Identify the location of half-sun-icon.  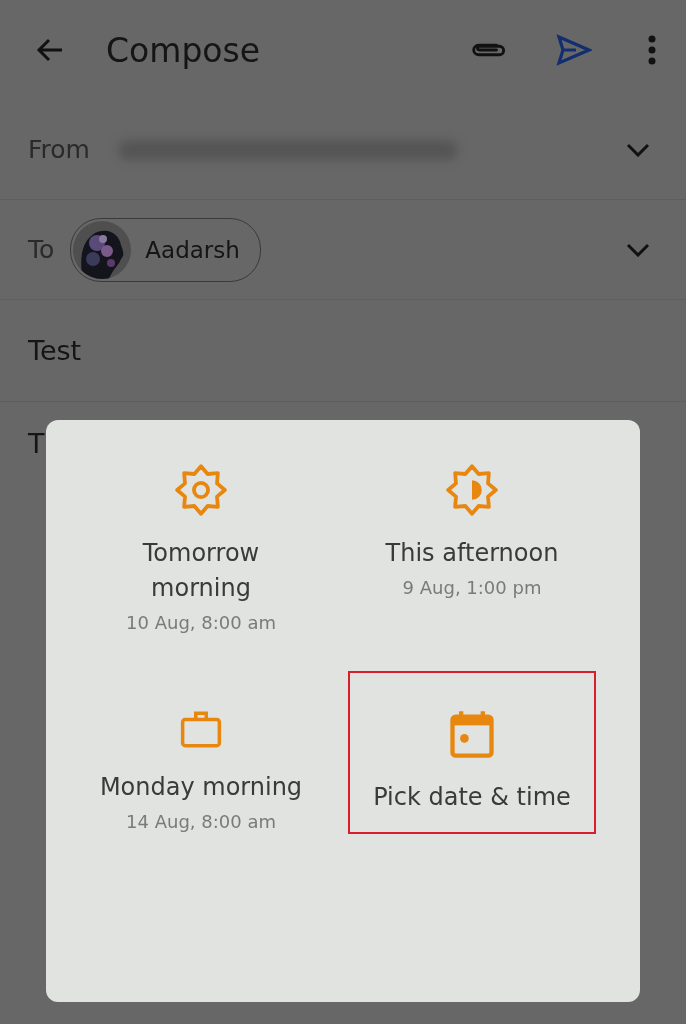
(472, 490).